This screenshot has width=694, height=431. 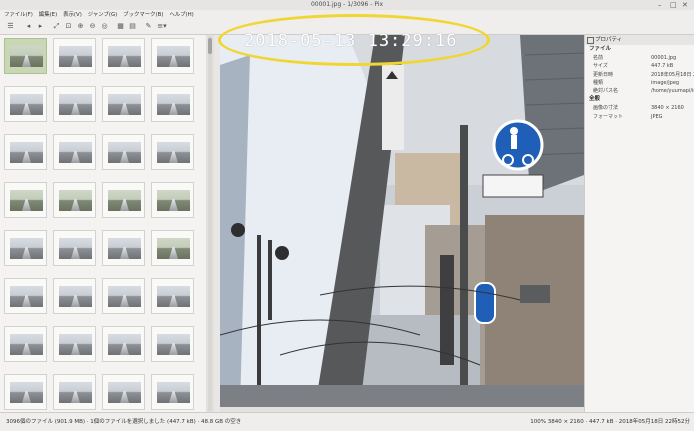 I want to click on grid-view-icon: ▦, so click(x=120, y=26).